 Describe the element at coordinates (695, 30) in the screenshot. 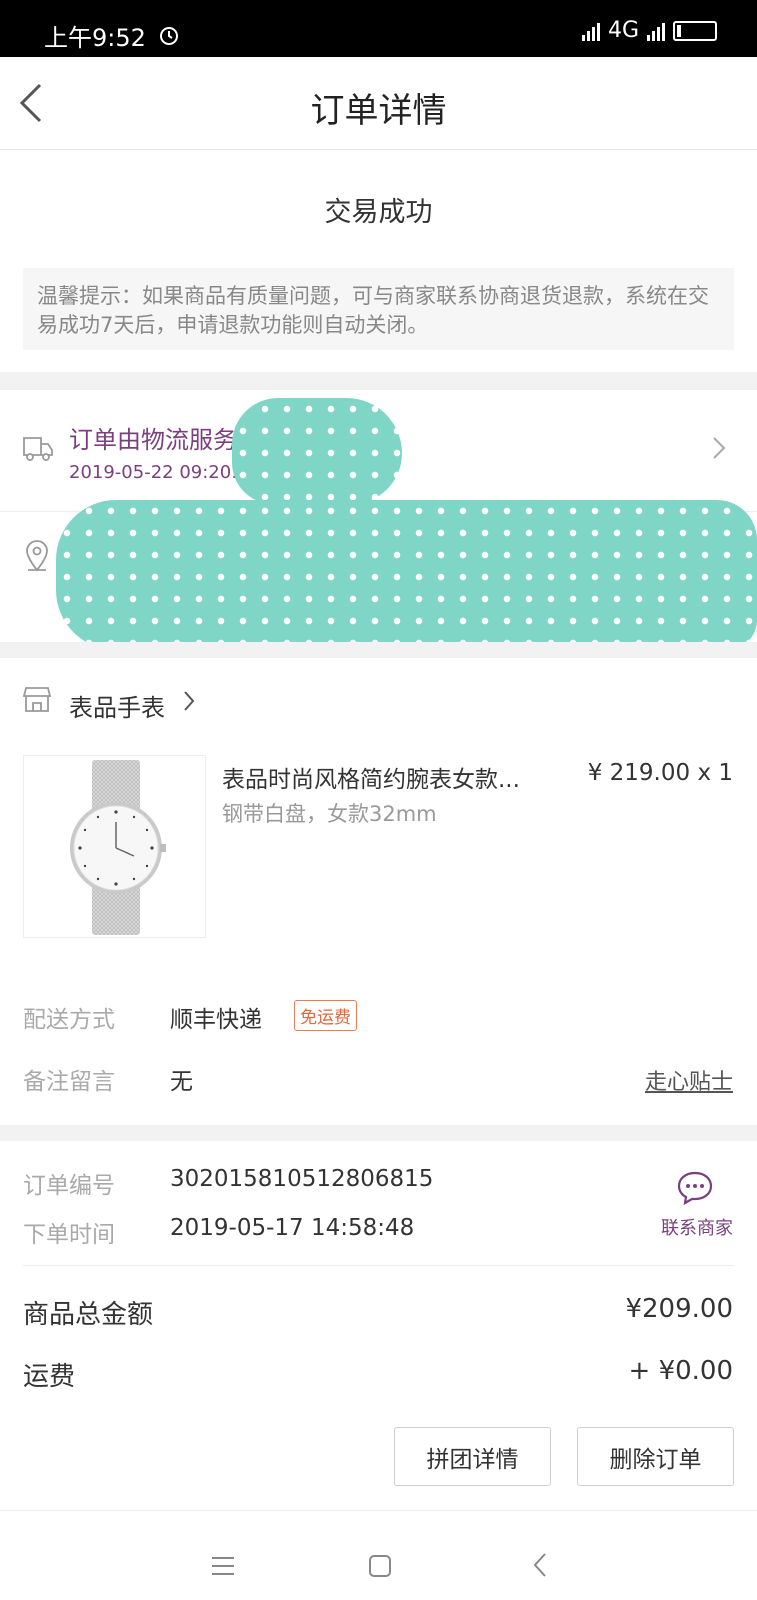

I see `battery-icon` at that location.